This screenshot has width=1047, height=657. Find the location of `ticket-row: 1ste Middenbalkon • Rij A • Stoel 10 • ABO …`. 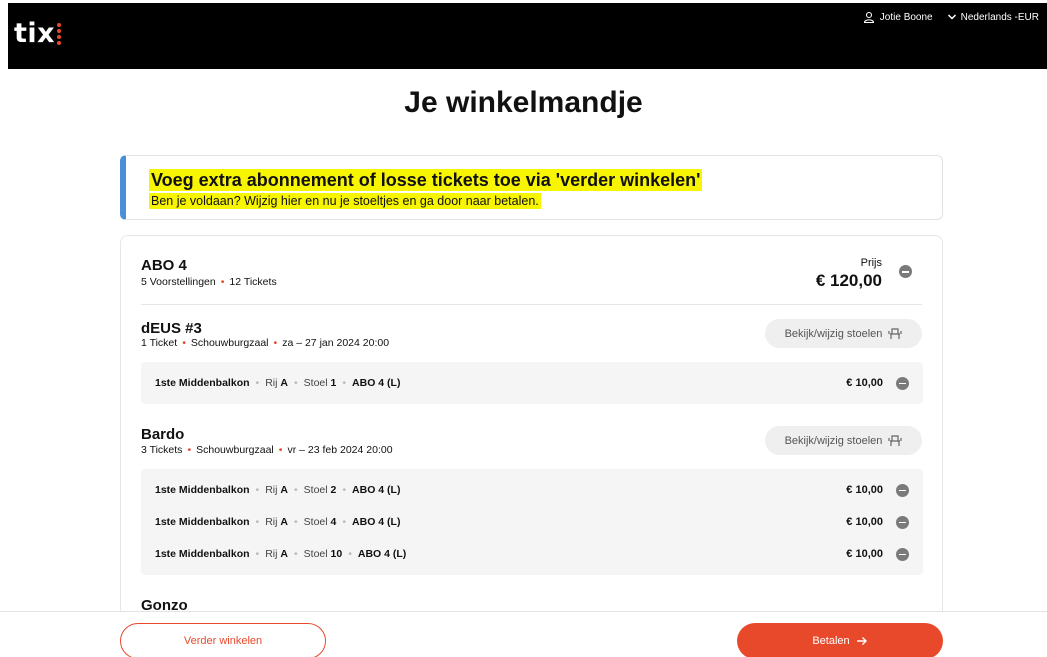

ticket-row: 1ste Middenbalkon • Rij A • Stoel 10 • ABO … is located at coordinates (532, 554).